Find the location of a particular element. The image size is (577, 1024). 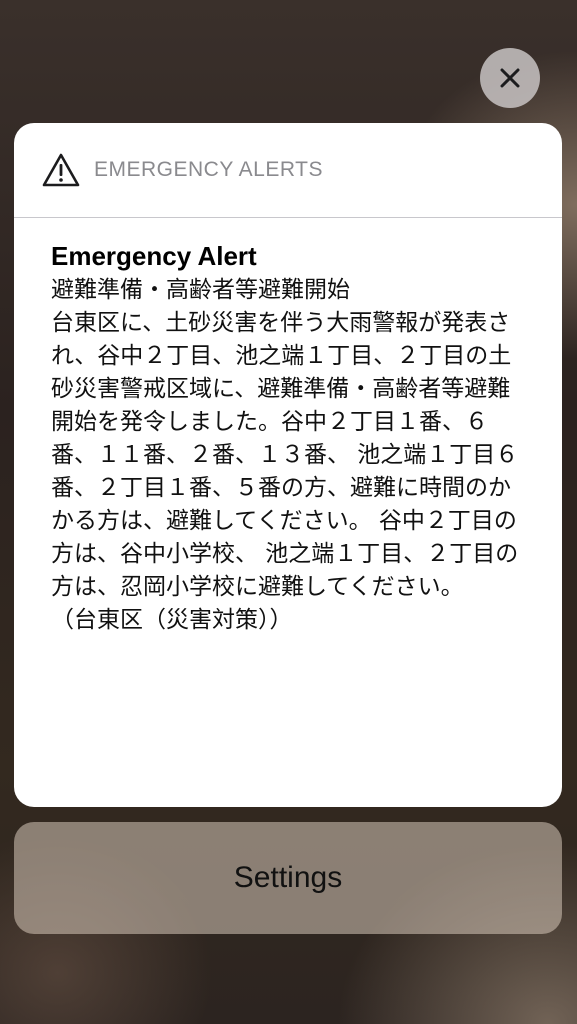

alert-header: EMERGENCY ALERTS is located at coordinates (288, 170).